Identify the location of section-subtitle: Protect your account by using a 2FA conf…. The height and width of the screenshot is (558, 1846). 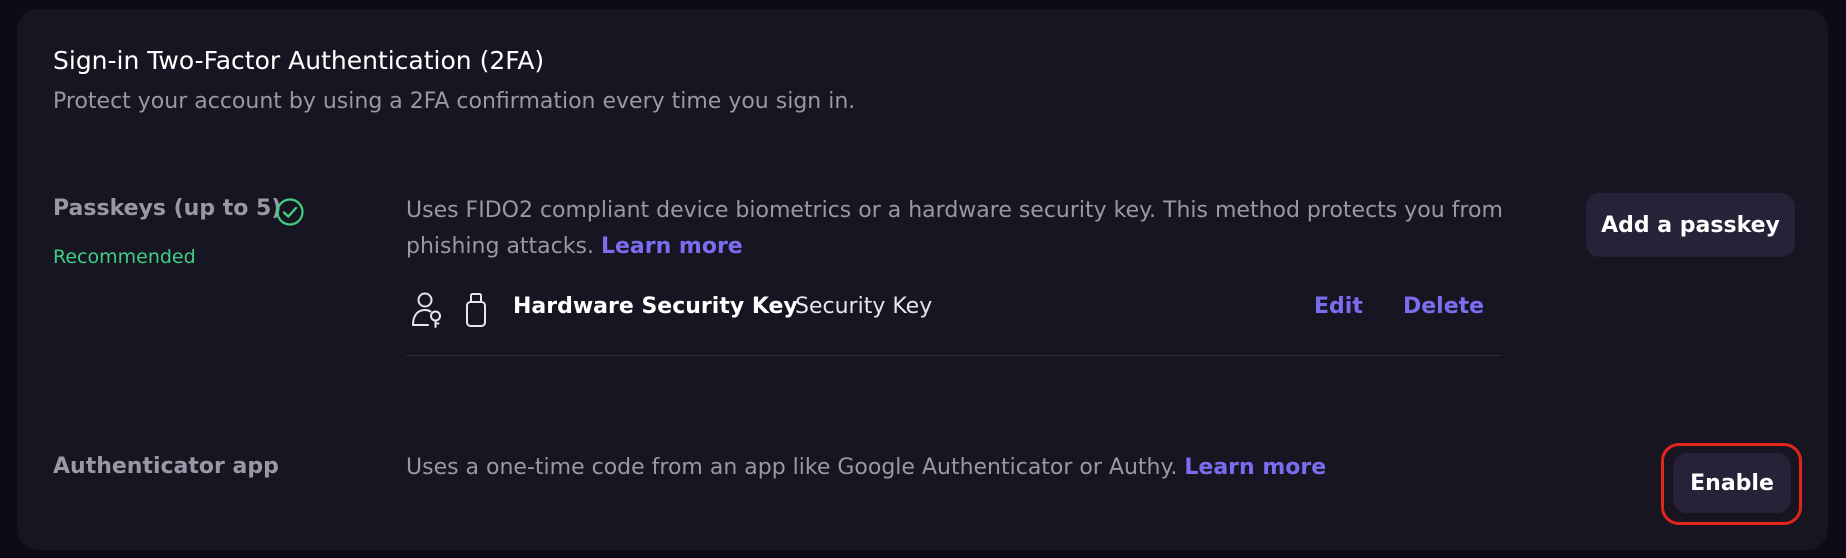
(454, 101).